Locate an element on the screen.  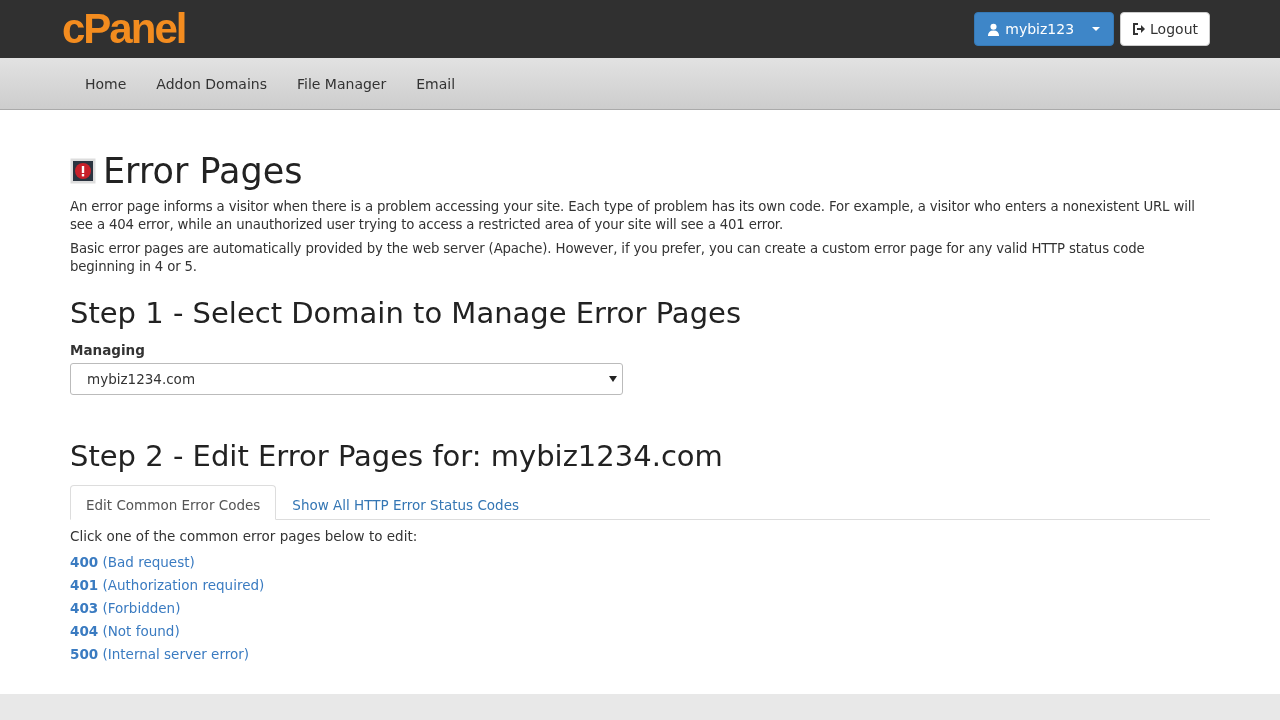
step-heading: Step 2 - Edit Error Pages for: mybiz1234.com is located at coordinates (397, 456).